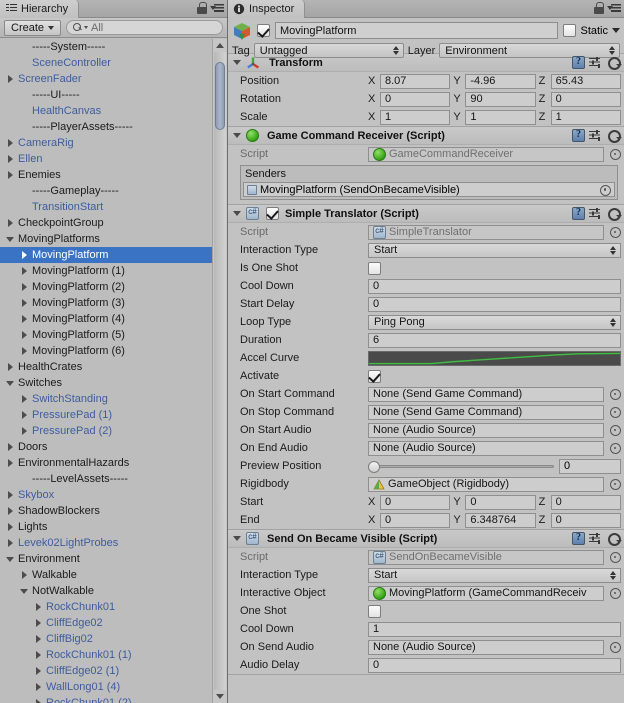  What do you see at coordinates (106, 111) in the screenshot?
I see `hierarchy-item: HealthCanvas` at bounding box center [106, 111].